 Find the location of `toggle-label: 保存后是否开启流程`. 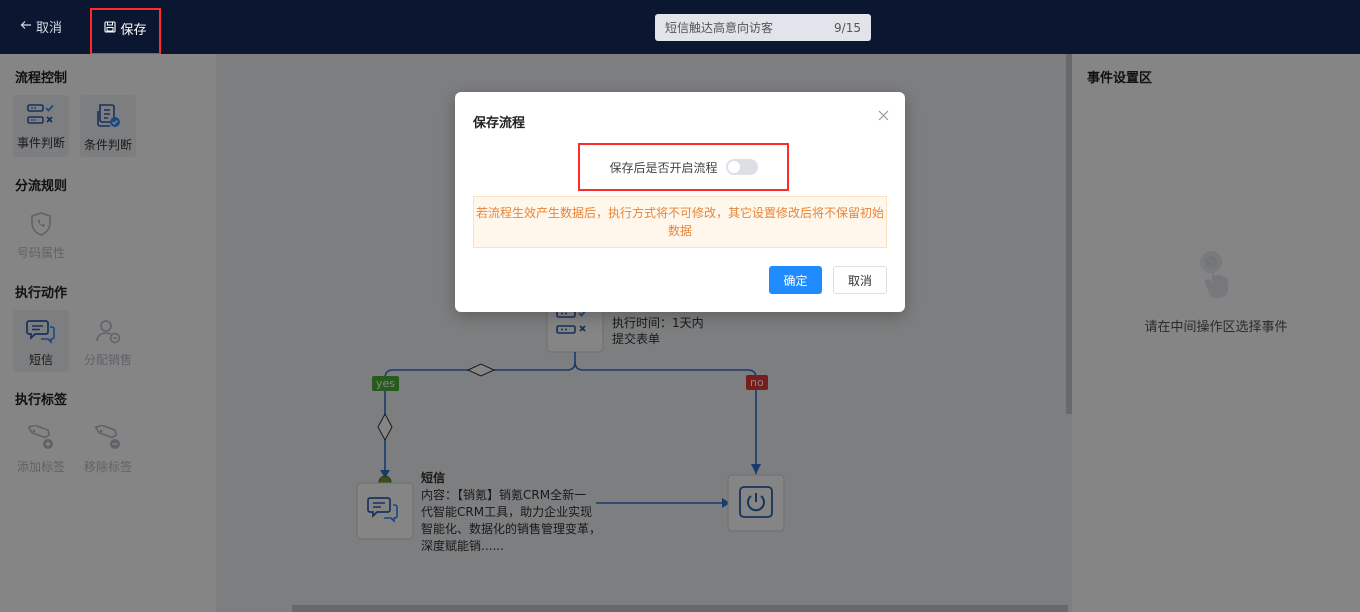

toggle-label: 保存后是否开启流程 is located at coordinates (663, 167).